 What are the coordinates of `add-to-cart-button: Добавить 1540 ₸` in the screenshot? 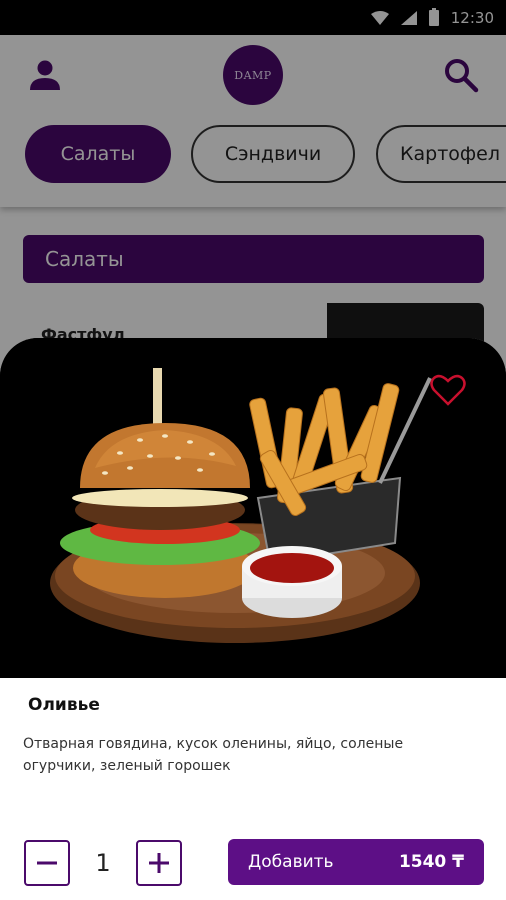 It's located at (356, 862).